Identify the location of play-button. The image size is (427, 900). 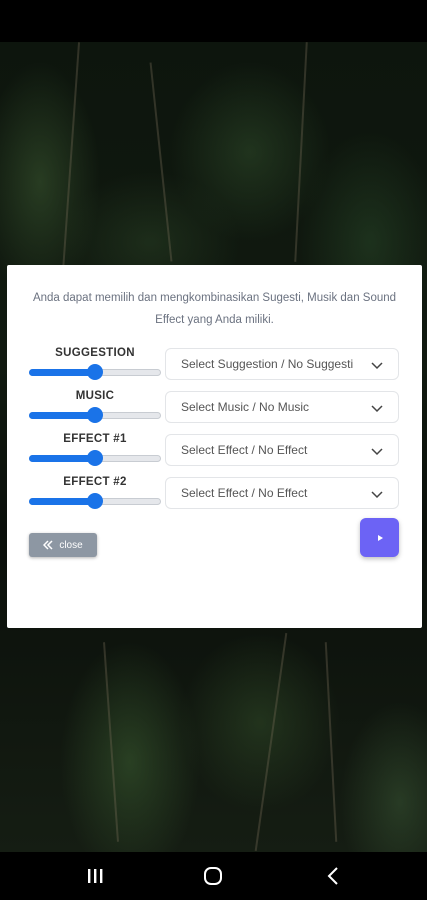
(379, 537).